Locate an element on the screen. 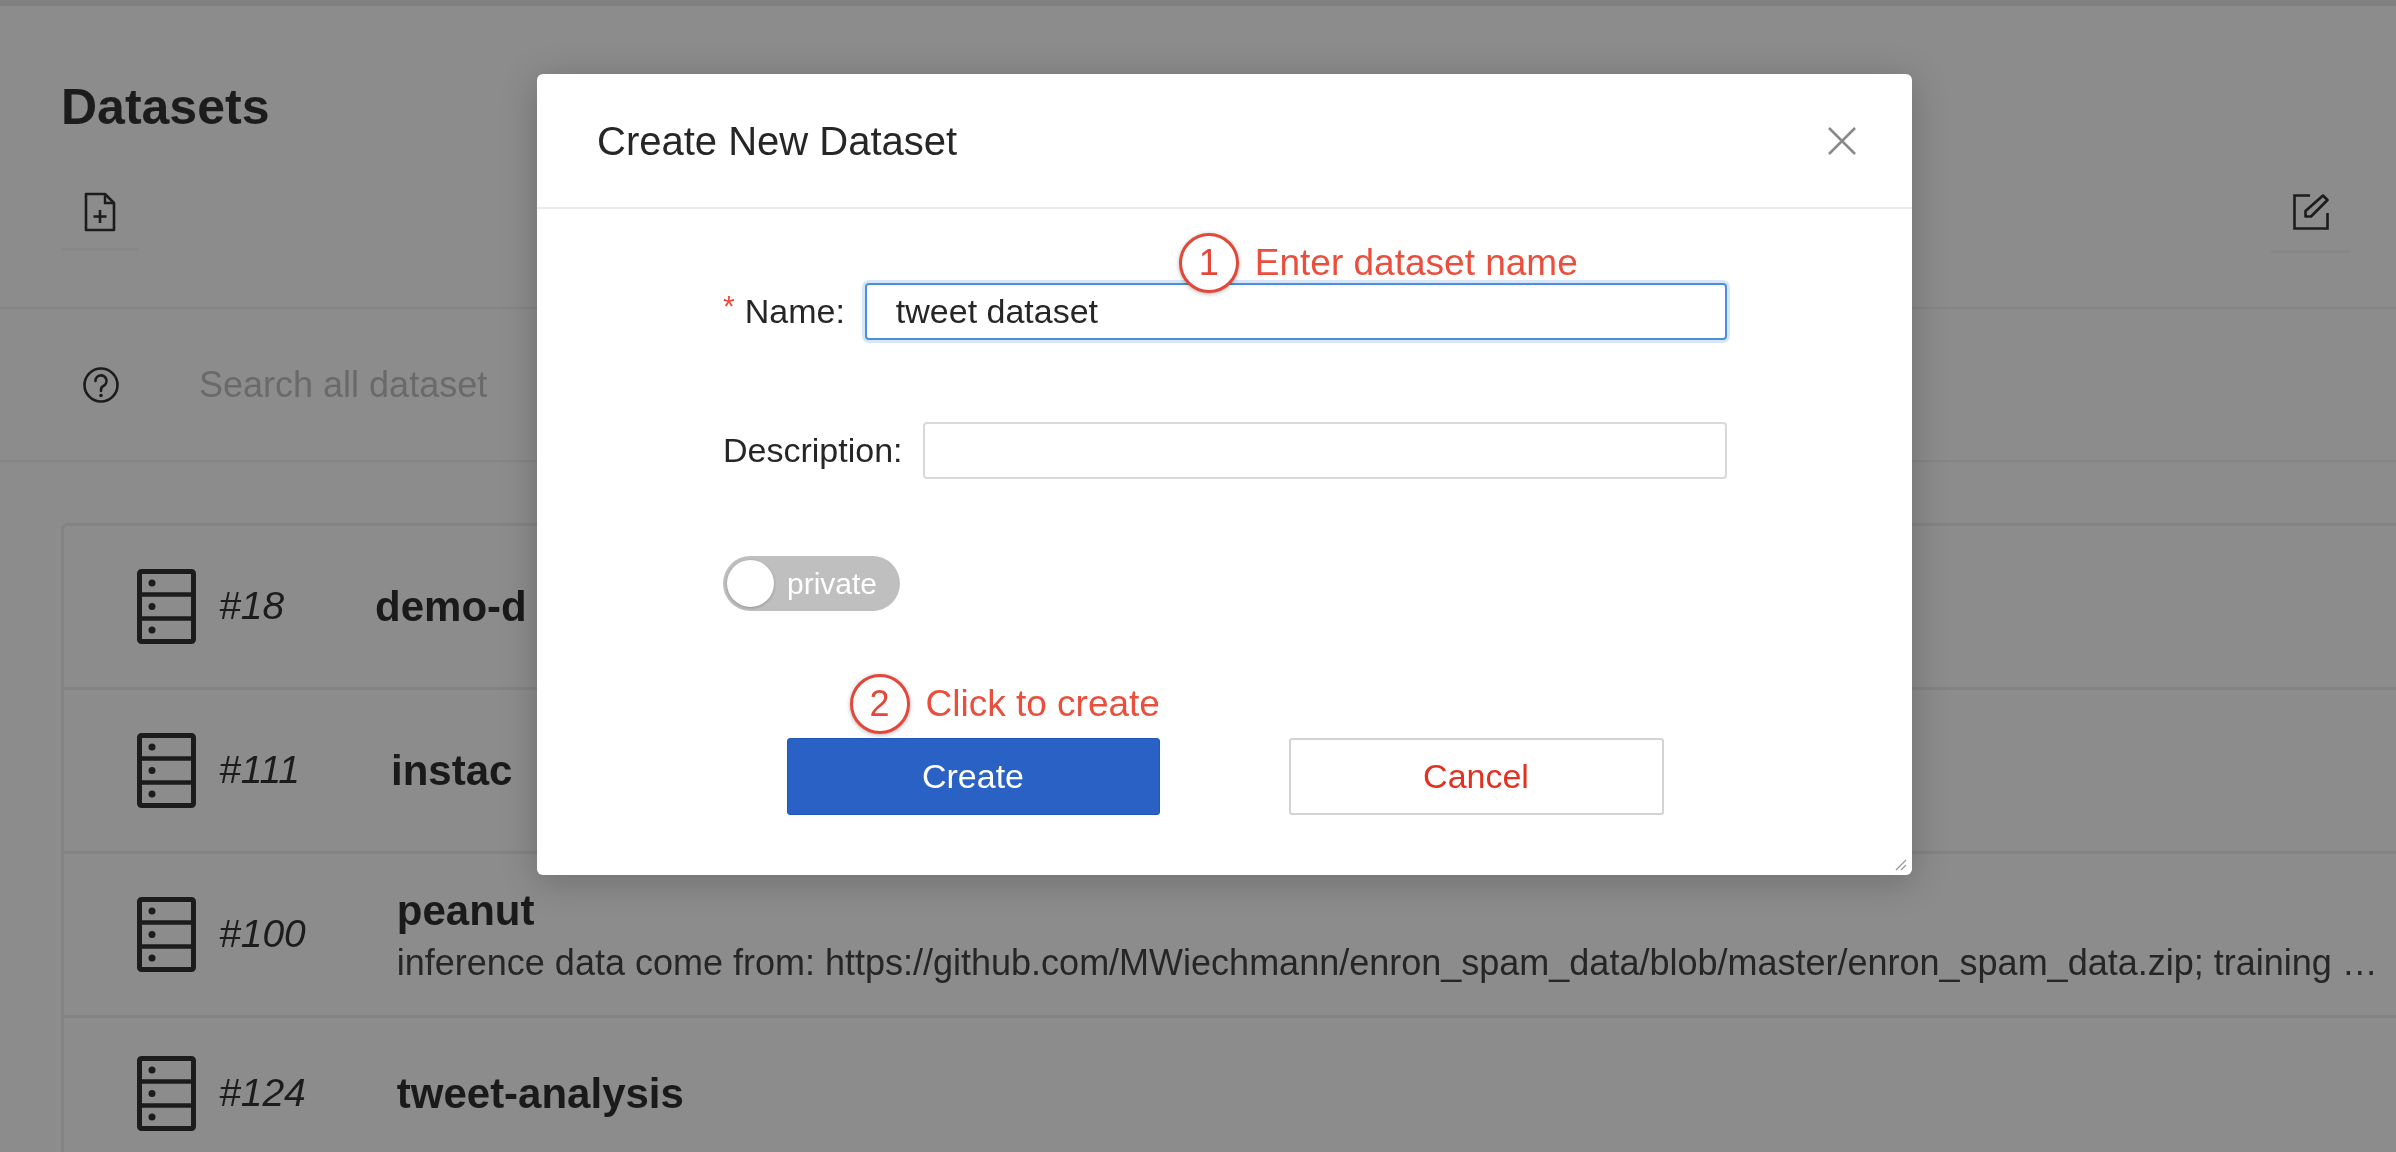 This screenshot has width=2396, height=1152. step-number: 2 is located at coordinates (879, 704).